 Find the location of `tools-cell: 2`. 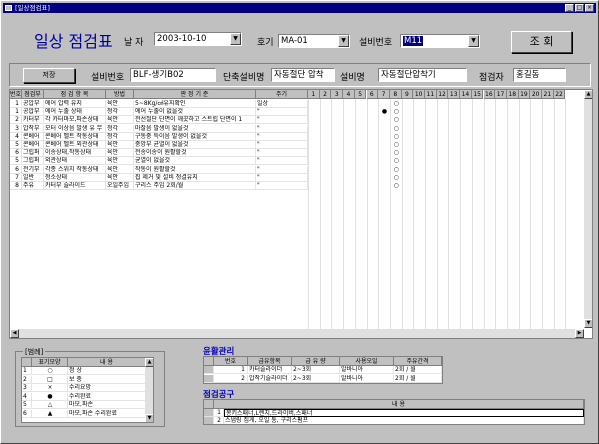

tools-cell: 2 is located at coordinates (219, 420).